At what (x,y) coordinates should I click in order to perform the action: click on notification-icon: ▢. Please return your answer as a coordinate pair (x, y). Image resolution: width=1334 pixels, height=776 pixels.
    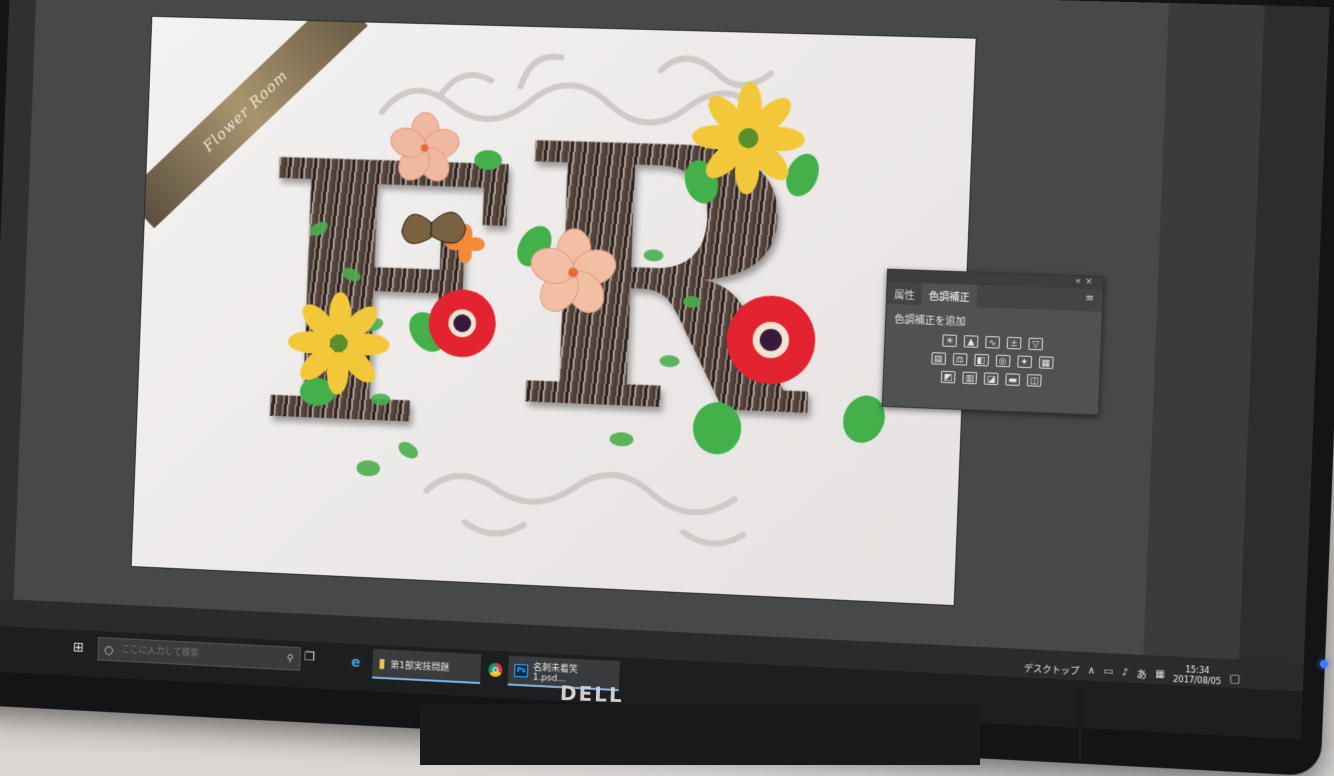
    Looking at the image, I should click on (1234, 678).